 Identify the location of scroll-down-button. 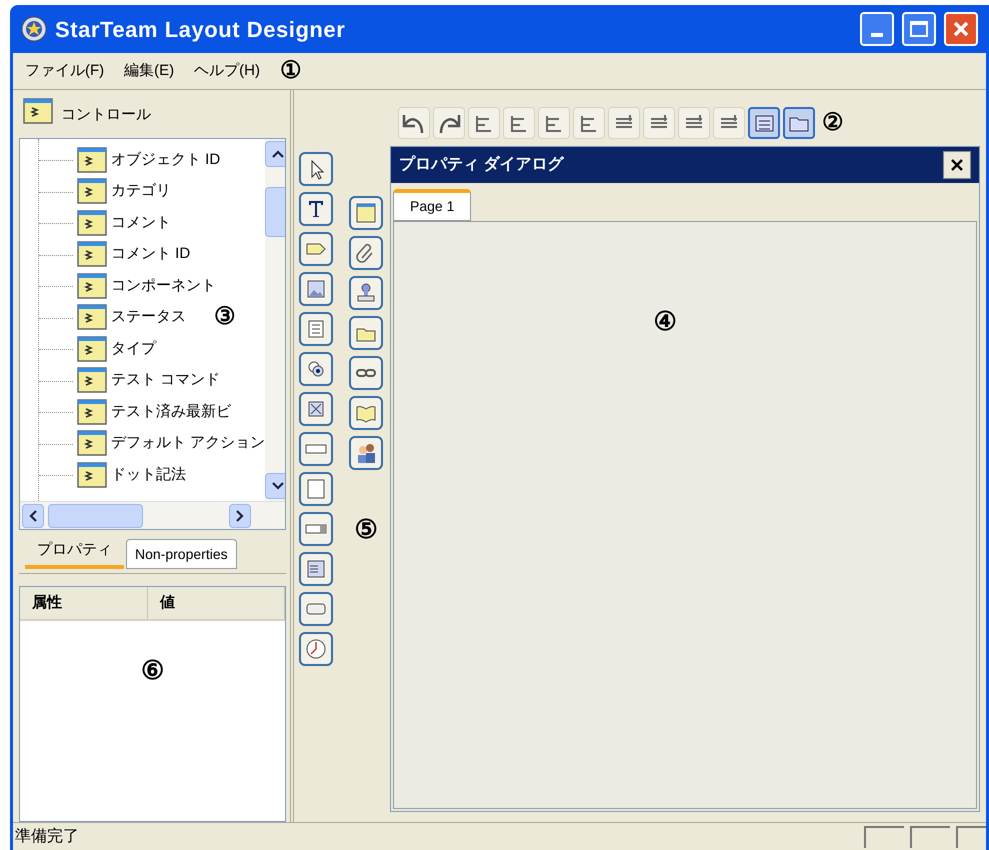
(275, 486).